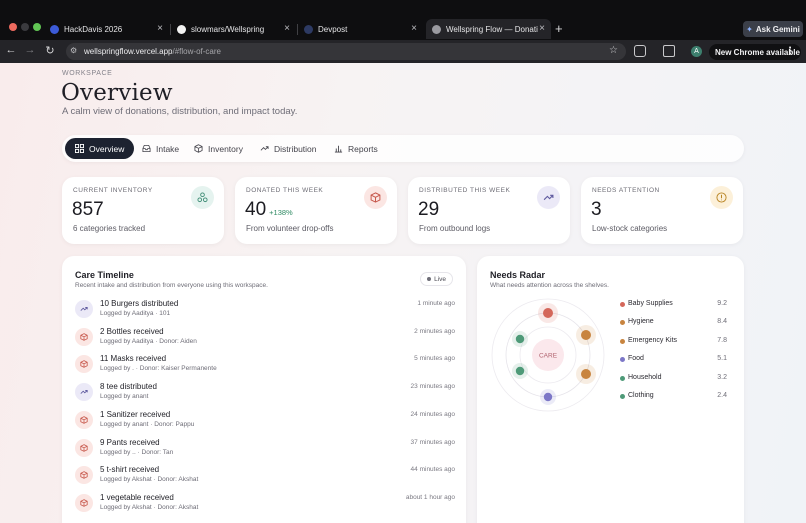  What do you see at coordinates (130, 442) in the screenshot?
I see `timeline-item-title: 9 Pants received` at bounding box center [130, 442].